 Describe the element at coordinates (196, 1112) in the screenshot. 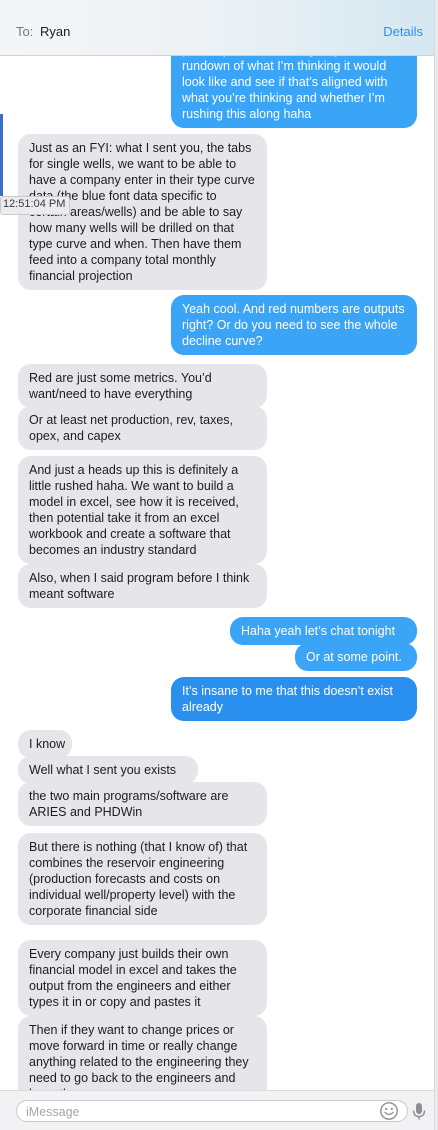

I see `message-input` at that location.